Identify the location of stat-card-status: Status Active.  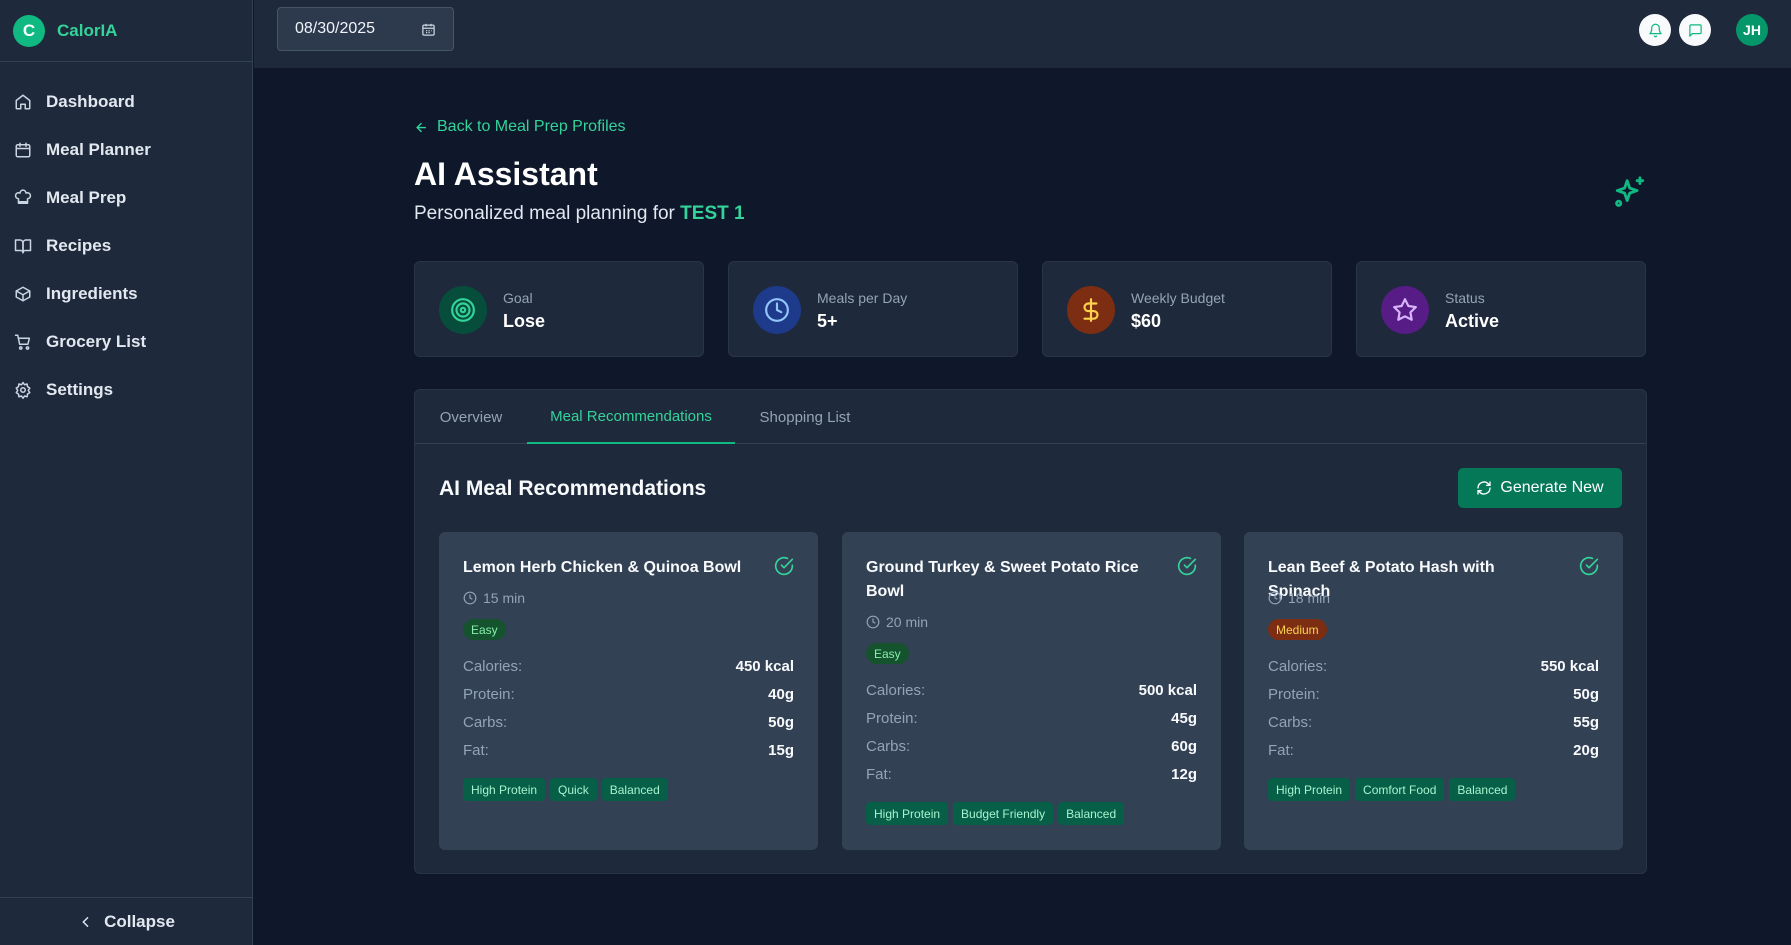
(1501, 309).